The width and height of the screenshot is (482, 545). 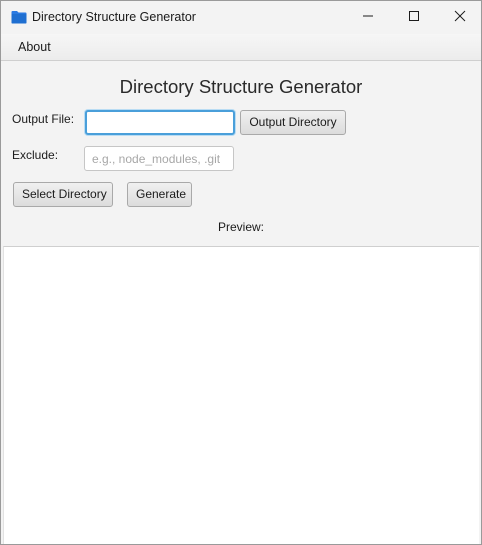 I want to click on output-directory-button: Output Directory, so click(x=293, y=122).